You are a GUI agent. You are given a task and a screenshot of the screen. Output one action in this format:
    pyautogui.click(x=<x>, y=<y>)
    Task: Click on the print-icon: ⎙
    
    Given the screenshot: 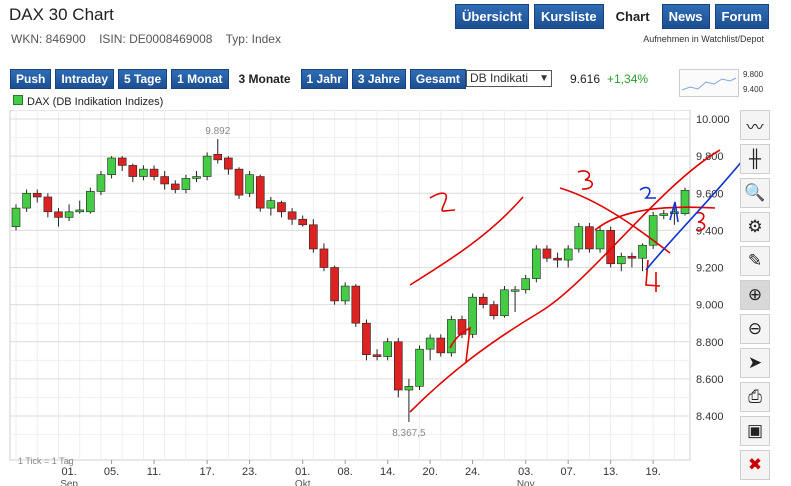 What is the action you would take?
    pyautogui.click(x=755, y=397)
    